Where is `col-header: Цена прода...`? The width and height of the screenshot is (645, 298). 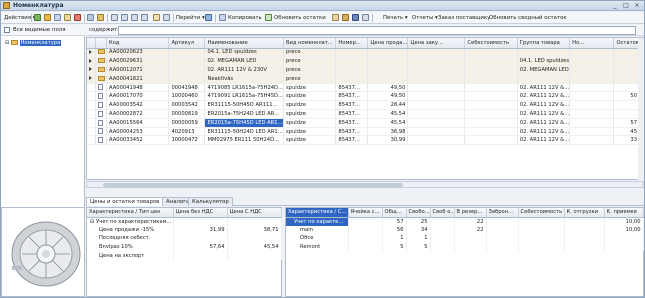
col-header: Цена прода... is located at coordinates (388, 43).